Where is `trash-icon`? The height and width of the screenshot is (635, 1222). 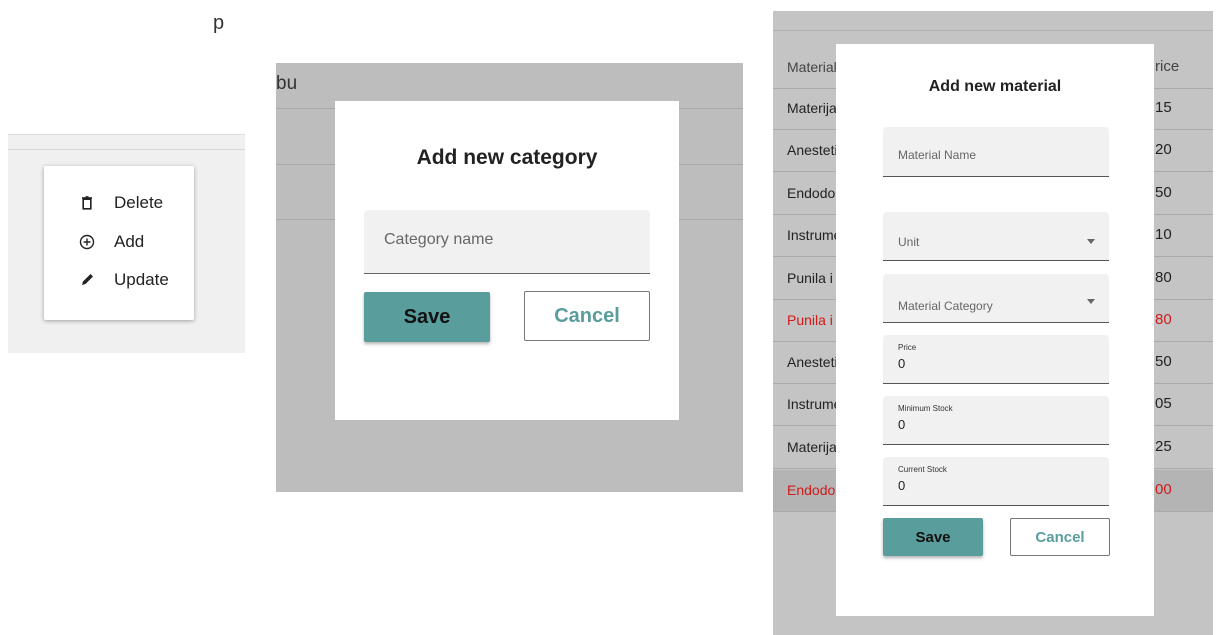 trash-icon is located at coordinates (87, 203).